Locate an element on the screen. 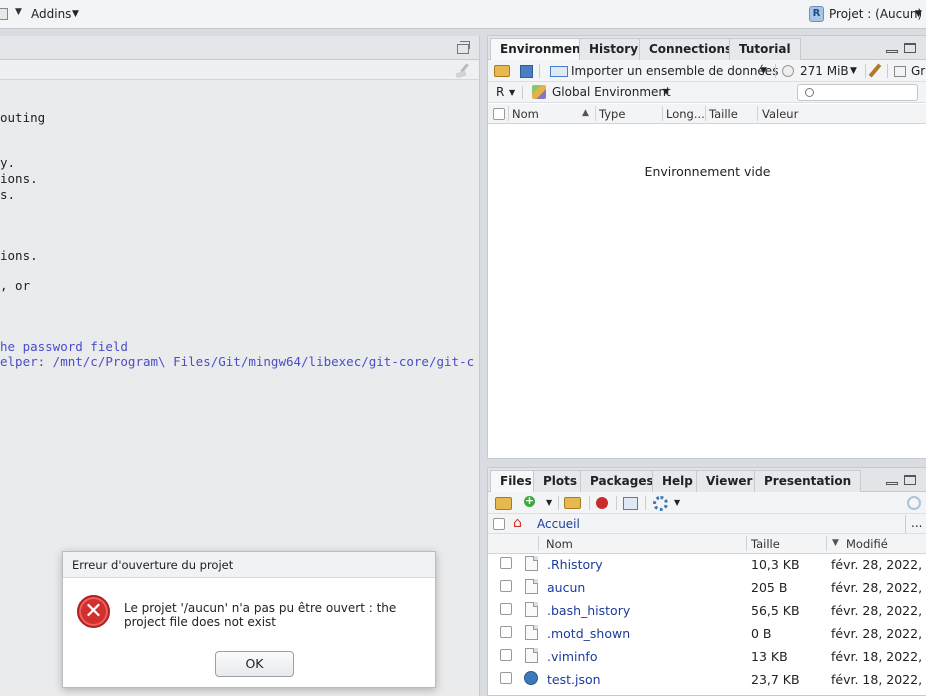  list-item: aucun 205 B févr. 28, 2022, is located at coordinates (707, 587).